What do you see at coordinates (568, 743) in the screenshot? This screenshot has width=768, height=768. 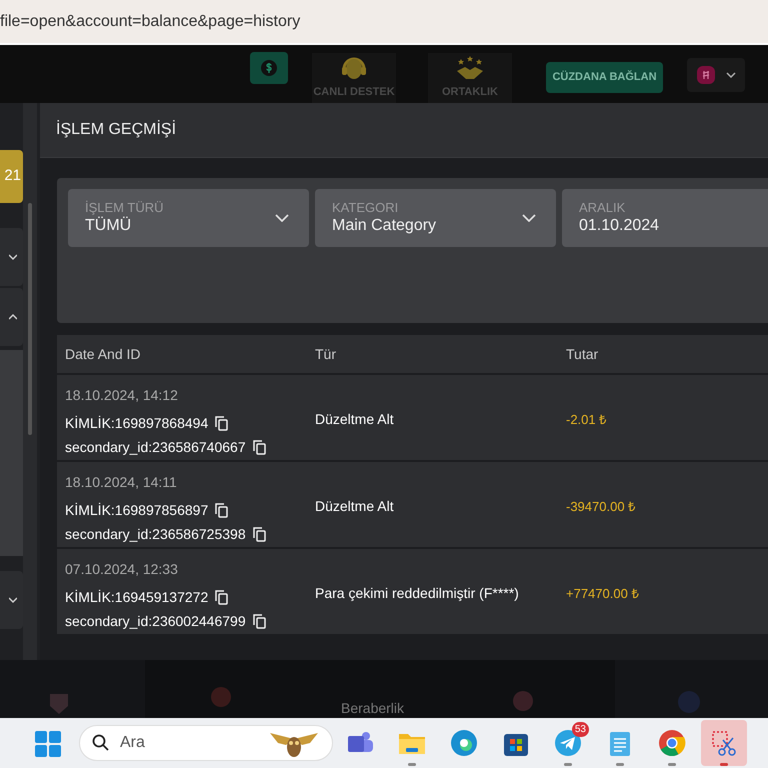 I see `taskbar-app: 53` at bounding box center [568, 743].